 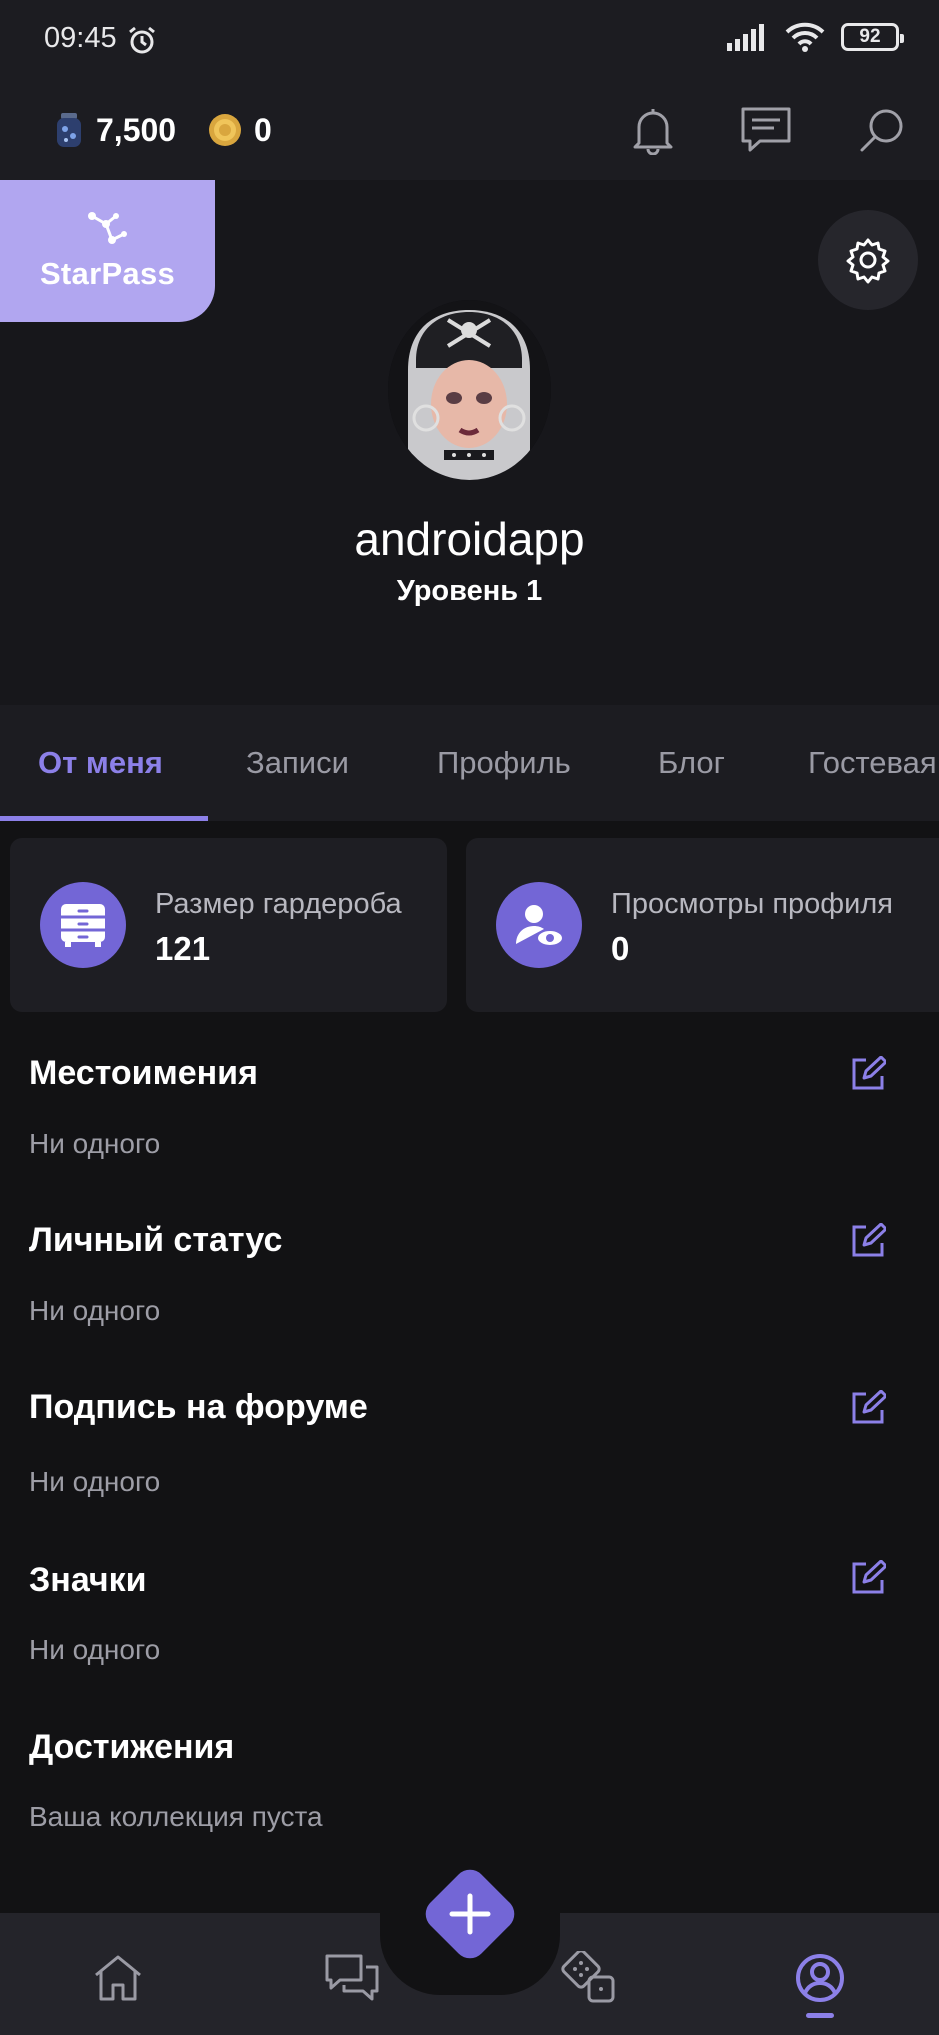 What do you see at coordinates (80, 38) in the screenshot?
I see `status-time: 09:45` at bounding box center [80, 38].